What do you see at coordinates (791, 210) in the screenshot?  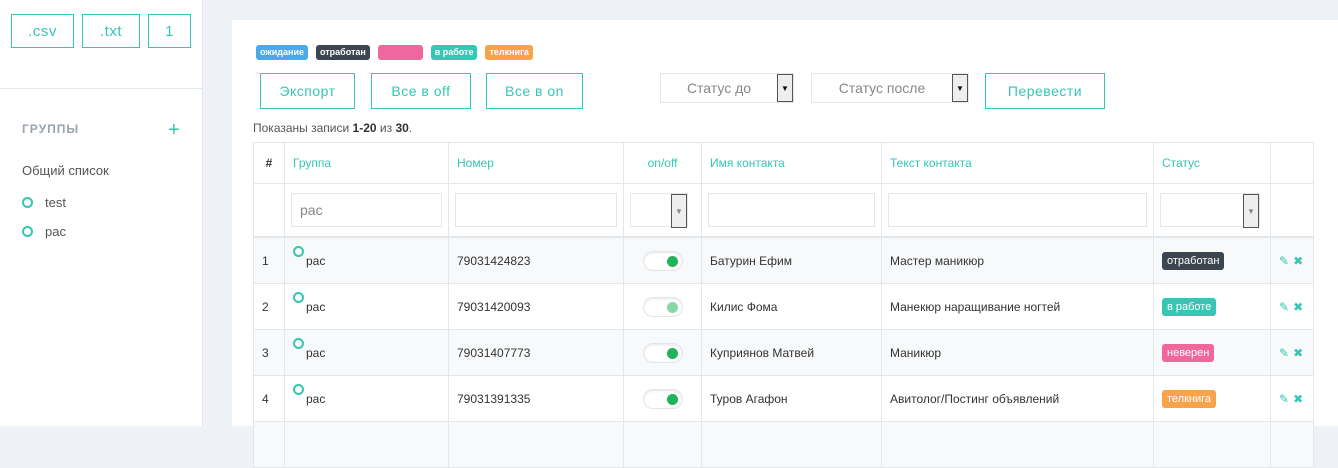 I see `name-filter-input` at bounding box center [791, 210].